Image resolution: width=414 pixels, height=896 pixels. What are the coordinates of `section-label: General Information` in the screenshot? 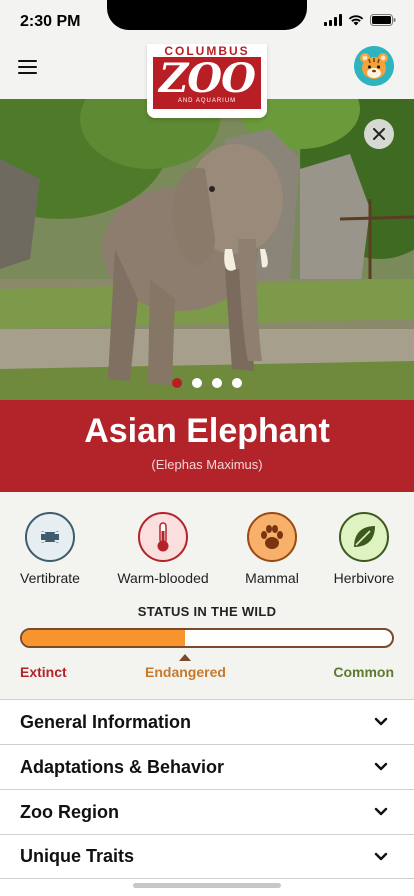 It's located at (106, 721).